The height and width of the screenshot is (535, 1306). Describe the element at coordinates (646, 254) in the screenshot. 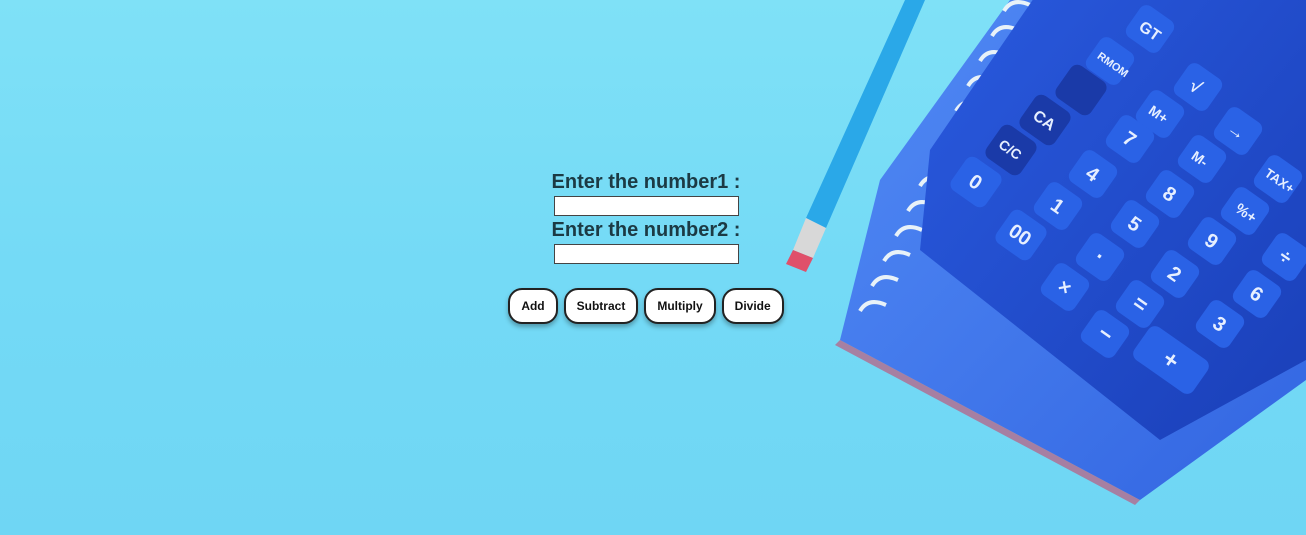

I see `number2-input` at that location.